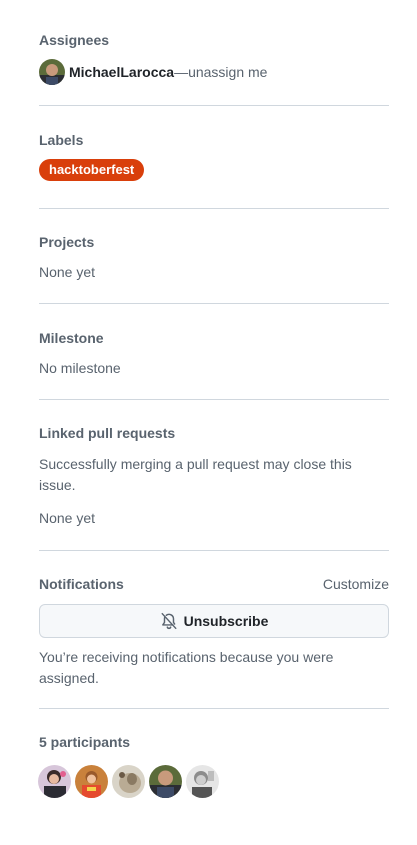 Image resolution: width=417 pixels, height=845 pixels. I want to click on unassign-me-link: unassign me, so click(227, 72).